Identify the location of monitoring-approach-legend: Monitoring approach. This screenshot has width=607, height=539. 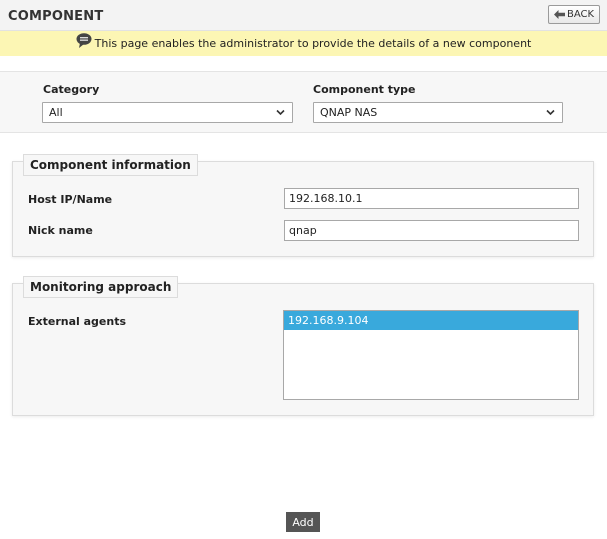
(101, 287).